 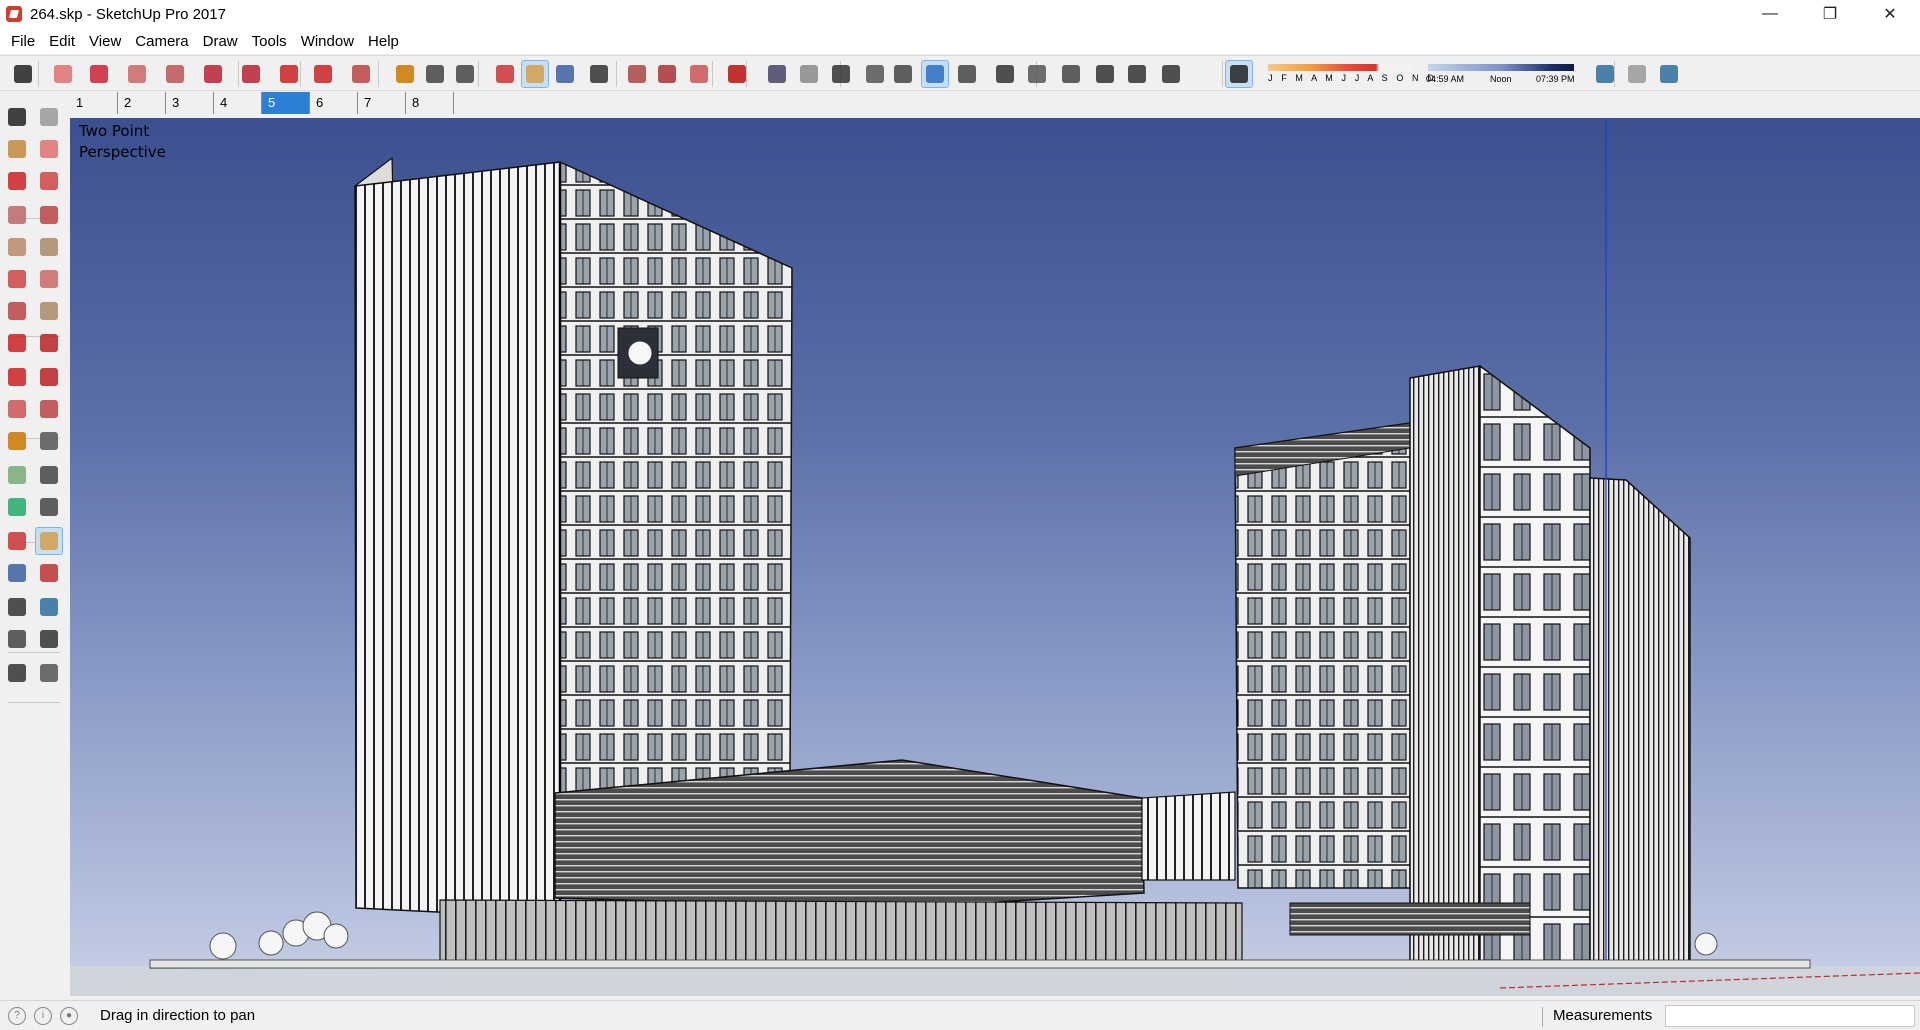 I want to click on scene-tab-4: 4, so click(x=238, y=103).